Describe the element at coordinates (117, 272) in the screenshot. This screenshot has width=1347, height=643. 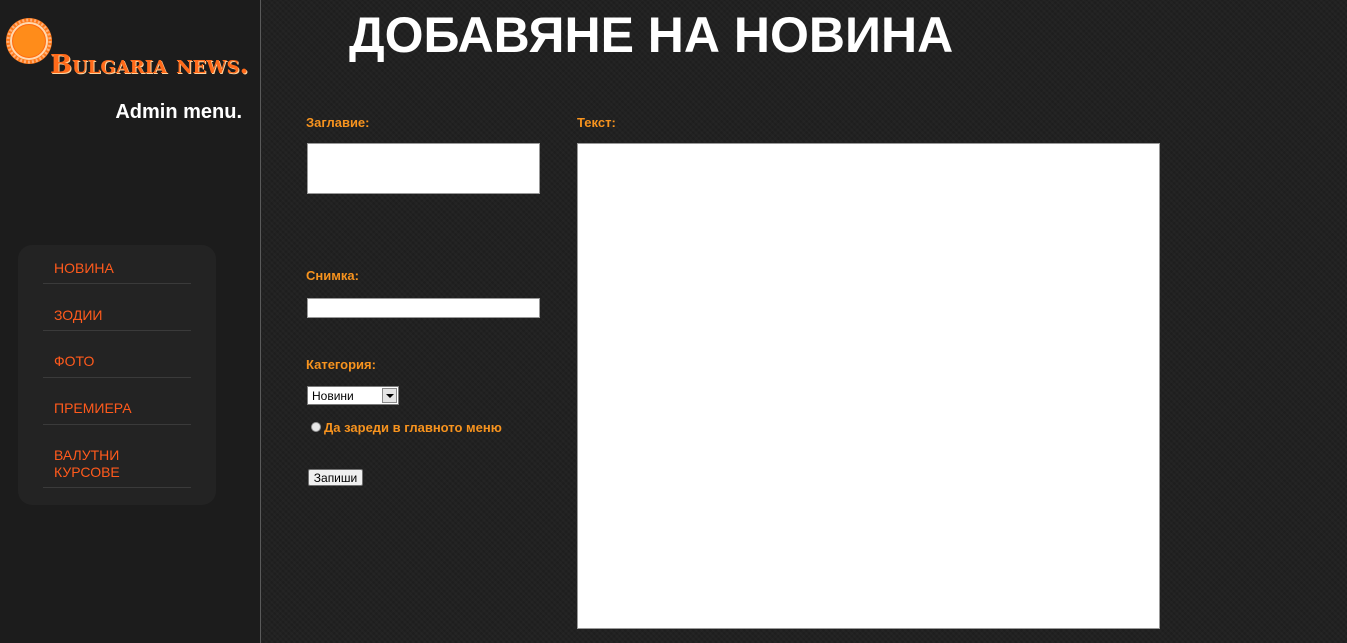
I see `menu-item-news: НОВИНА` at that location.